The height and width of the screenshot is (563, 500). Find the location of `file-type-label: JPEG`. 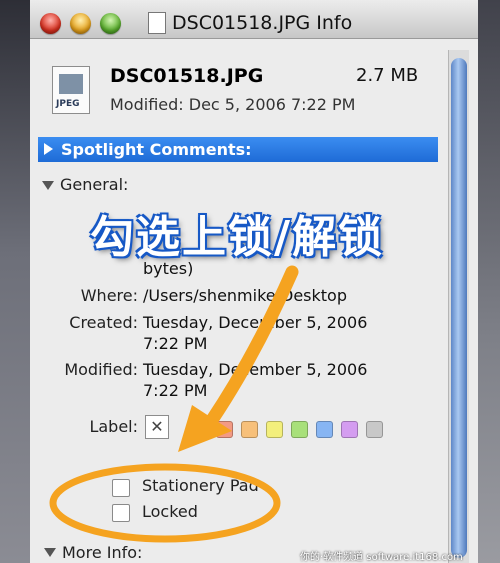

file-type-label: JPEG is located at coordinates (68, 104).